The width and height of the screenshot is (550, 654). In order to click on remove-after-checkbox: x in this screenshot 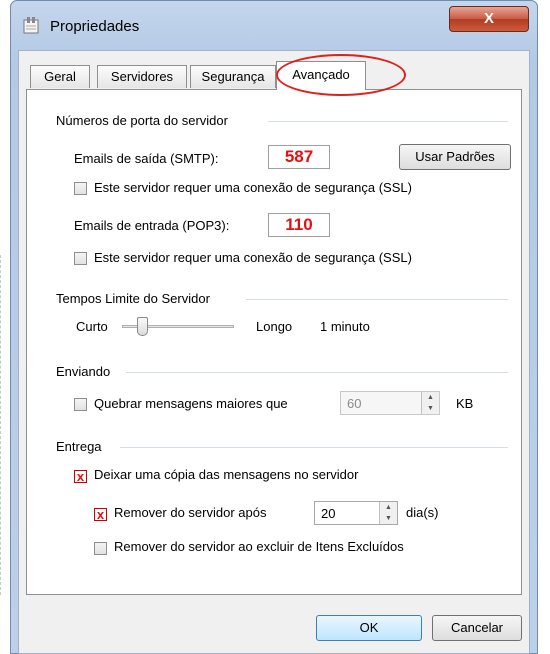, I will do `click(100, 514)`.